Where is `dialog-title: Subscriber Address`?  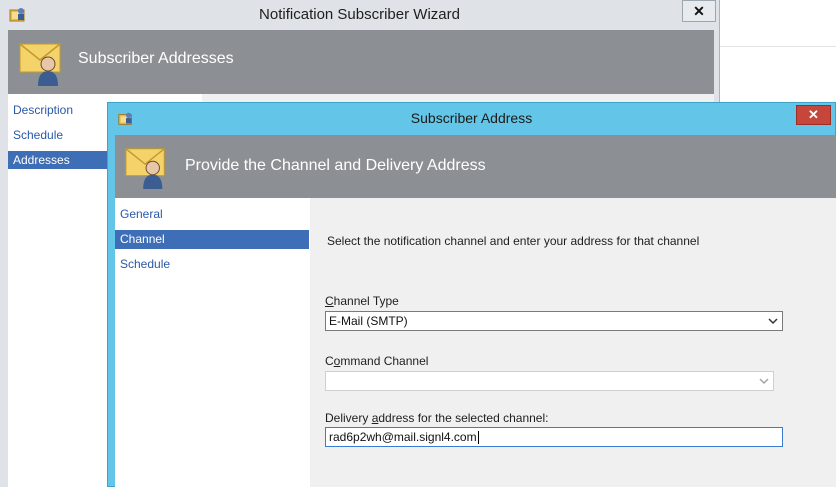
dialog-title: Subscriber Address is located at coordinates (471, 118).